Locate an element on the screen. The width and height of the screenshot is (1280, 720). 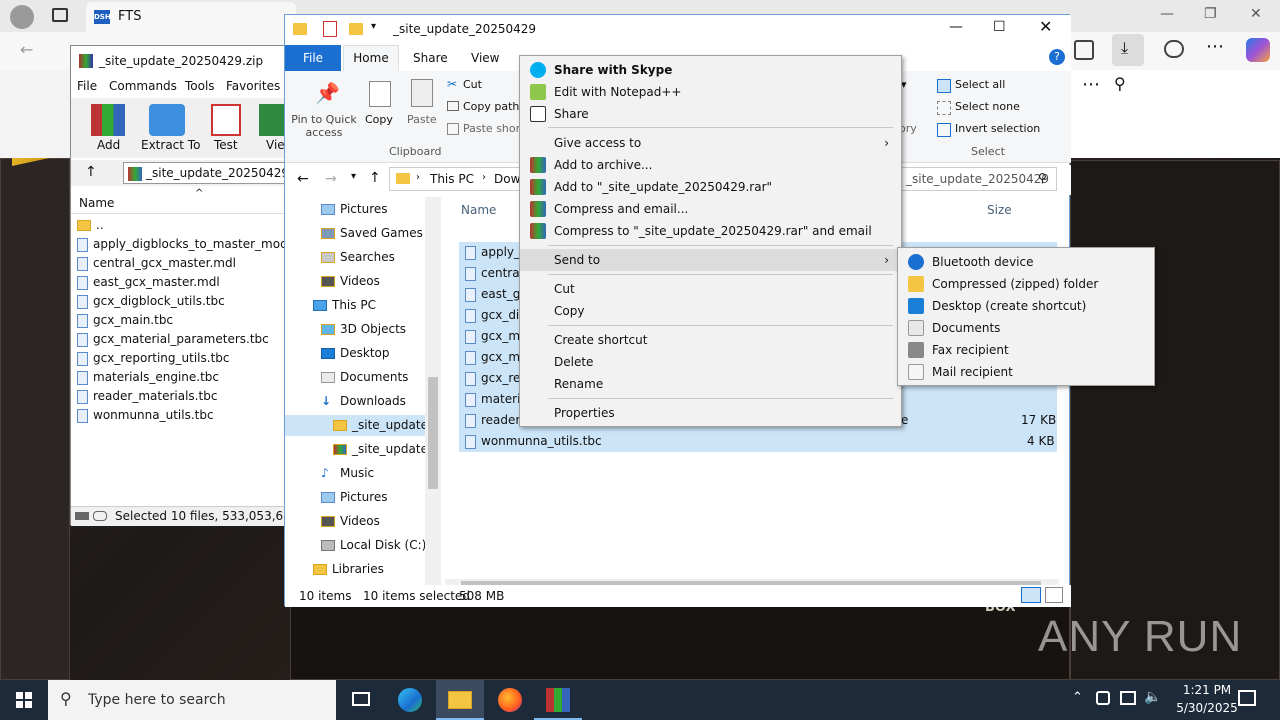
menu-commands: Commands is located at coordinates (143, 86).